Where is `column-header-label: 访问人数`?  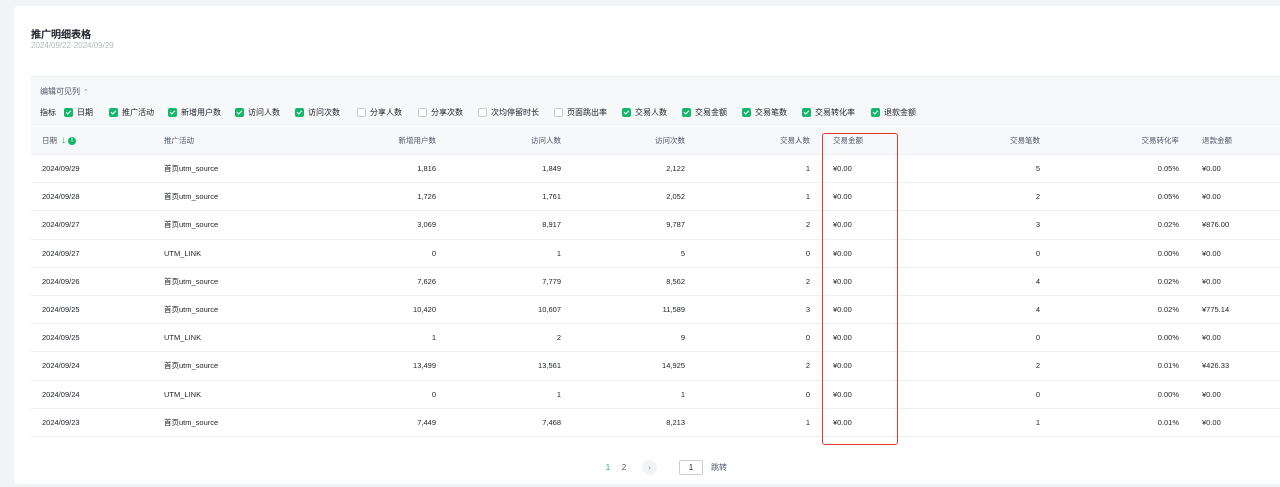 column-header-label: 访问人数 is located at coordinates (546, 140).